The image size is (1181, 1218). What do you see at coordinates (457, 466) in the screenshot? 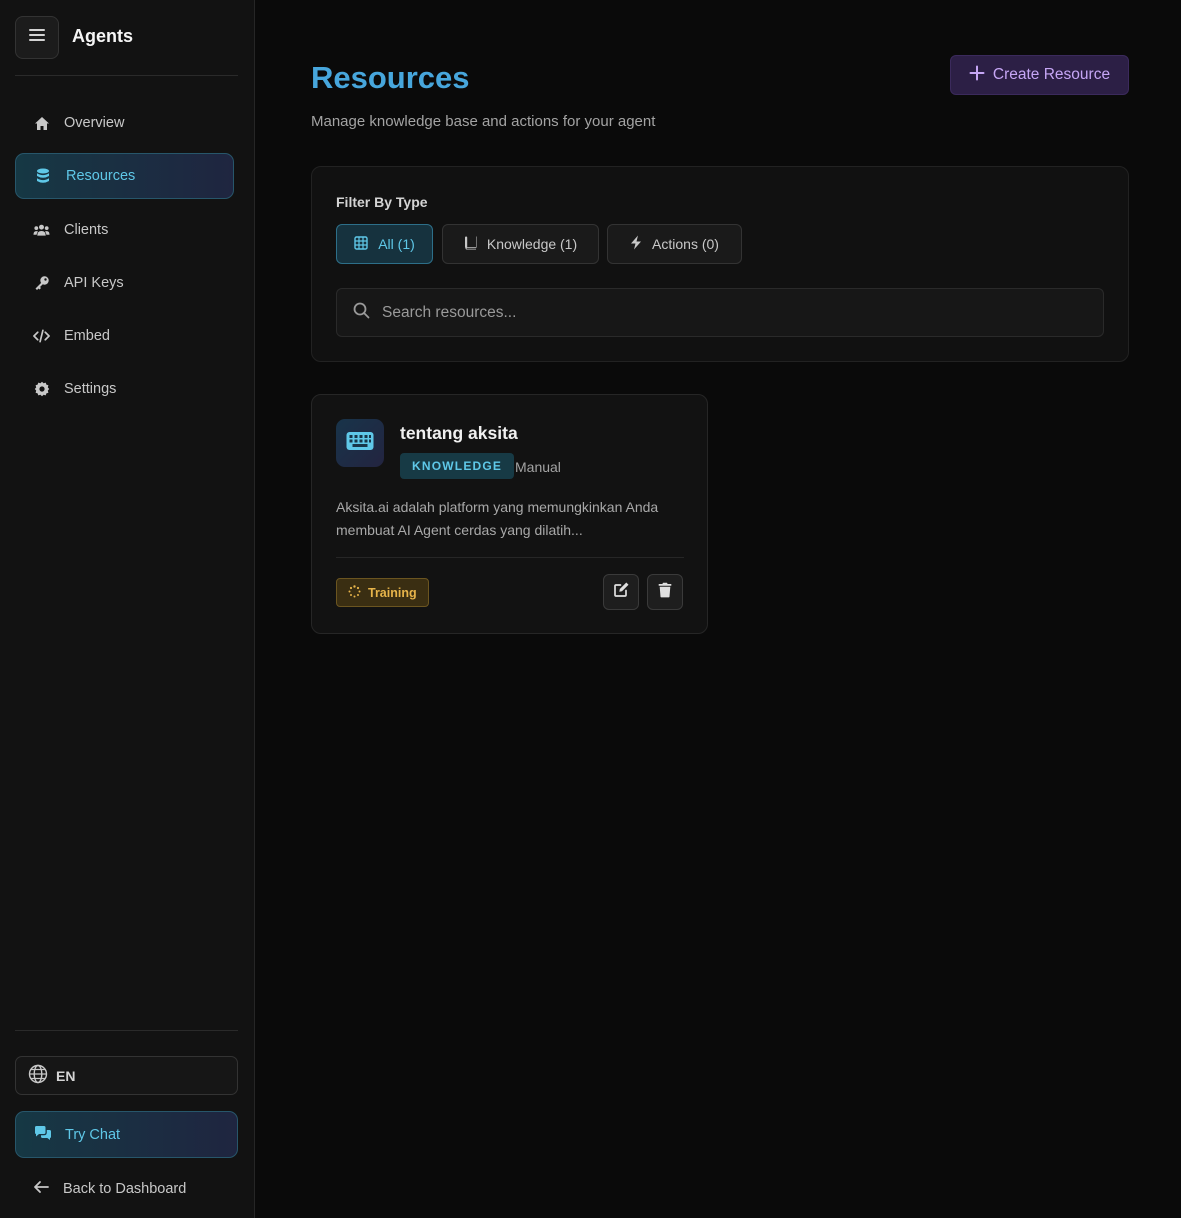
I see `resource-type-badge: KNOWLEDGE` at bounding box center [457, 466].